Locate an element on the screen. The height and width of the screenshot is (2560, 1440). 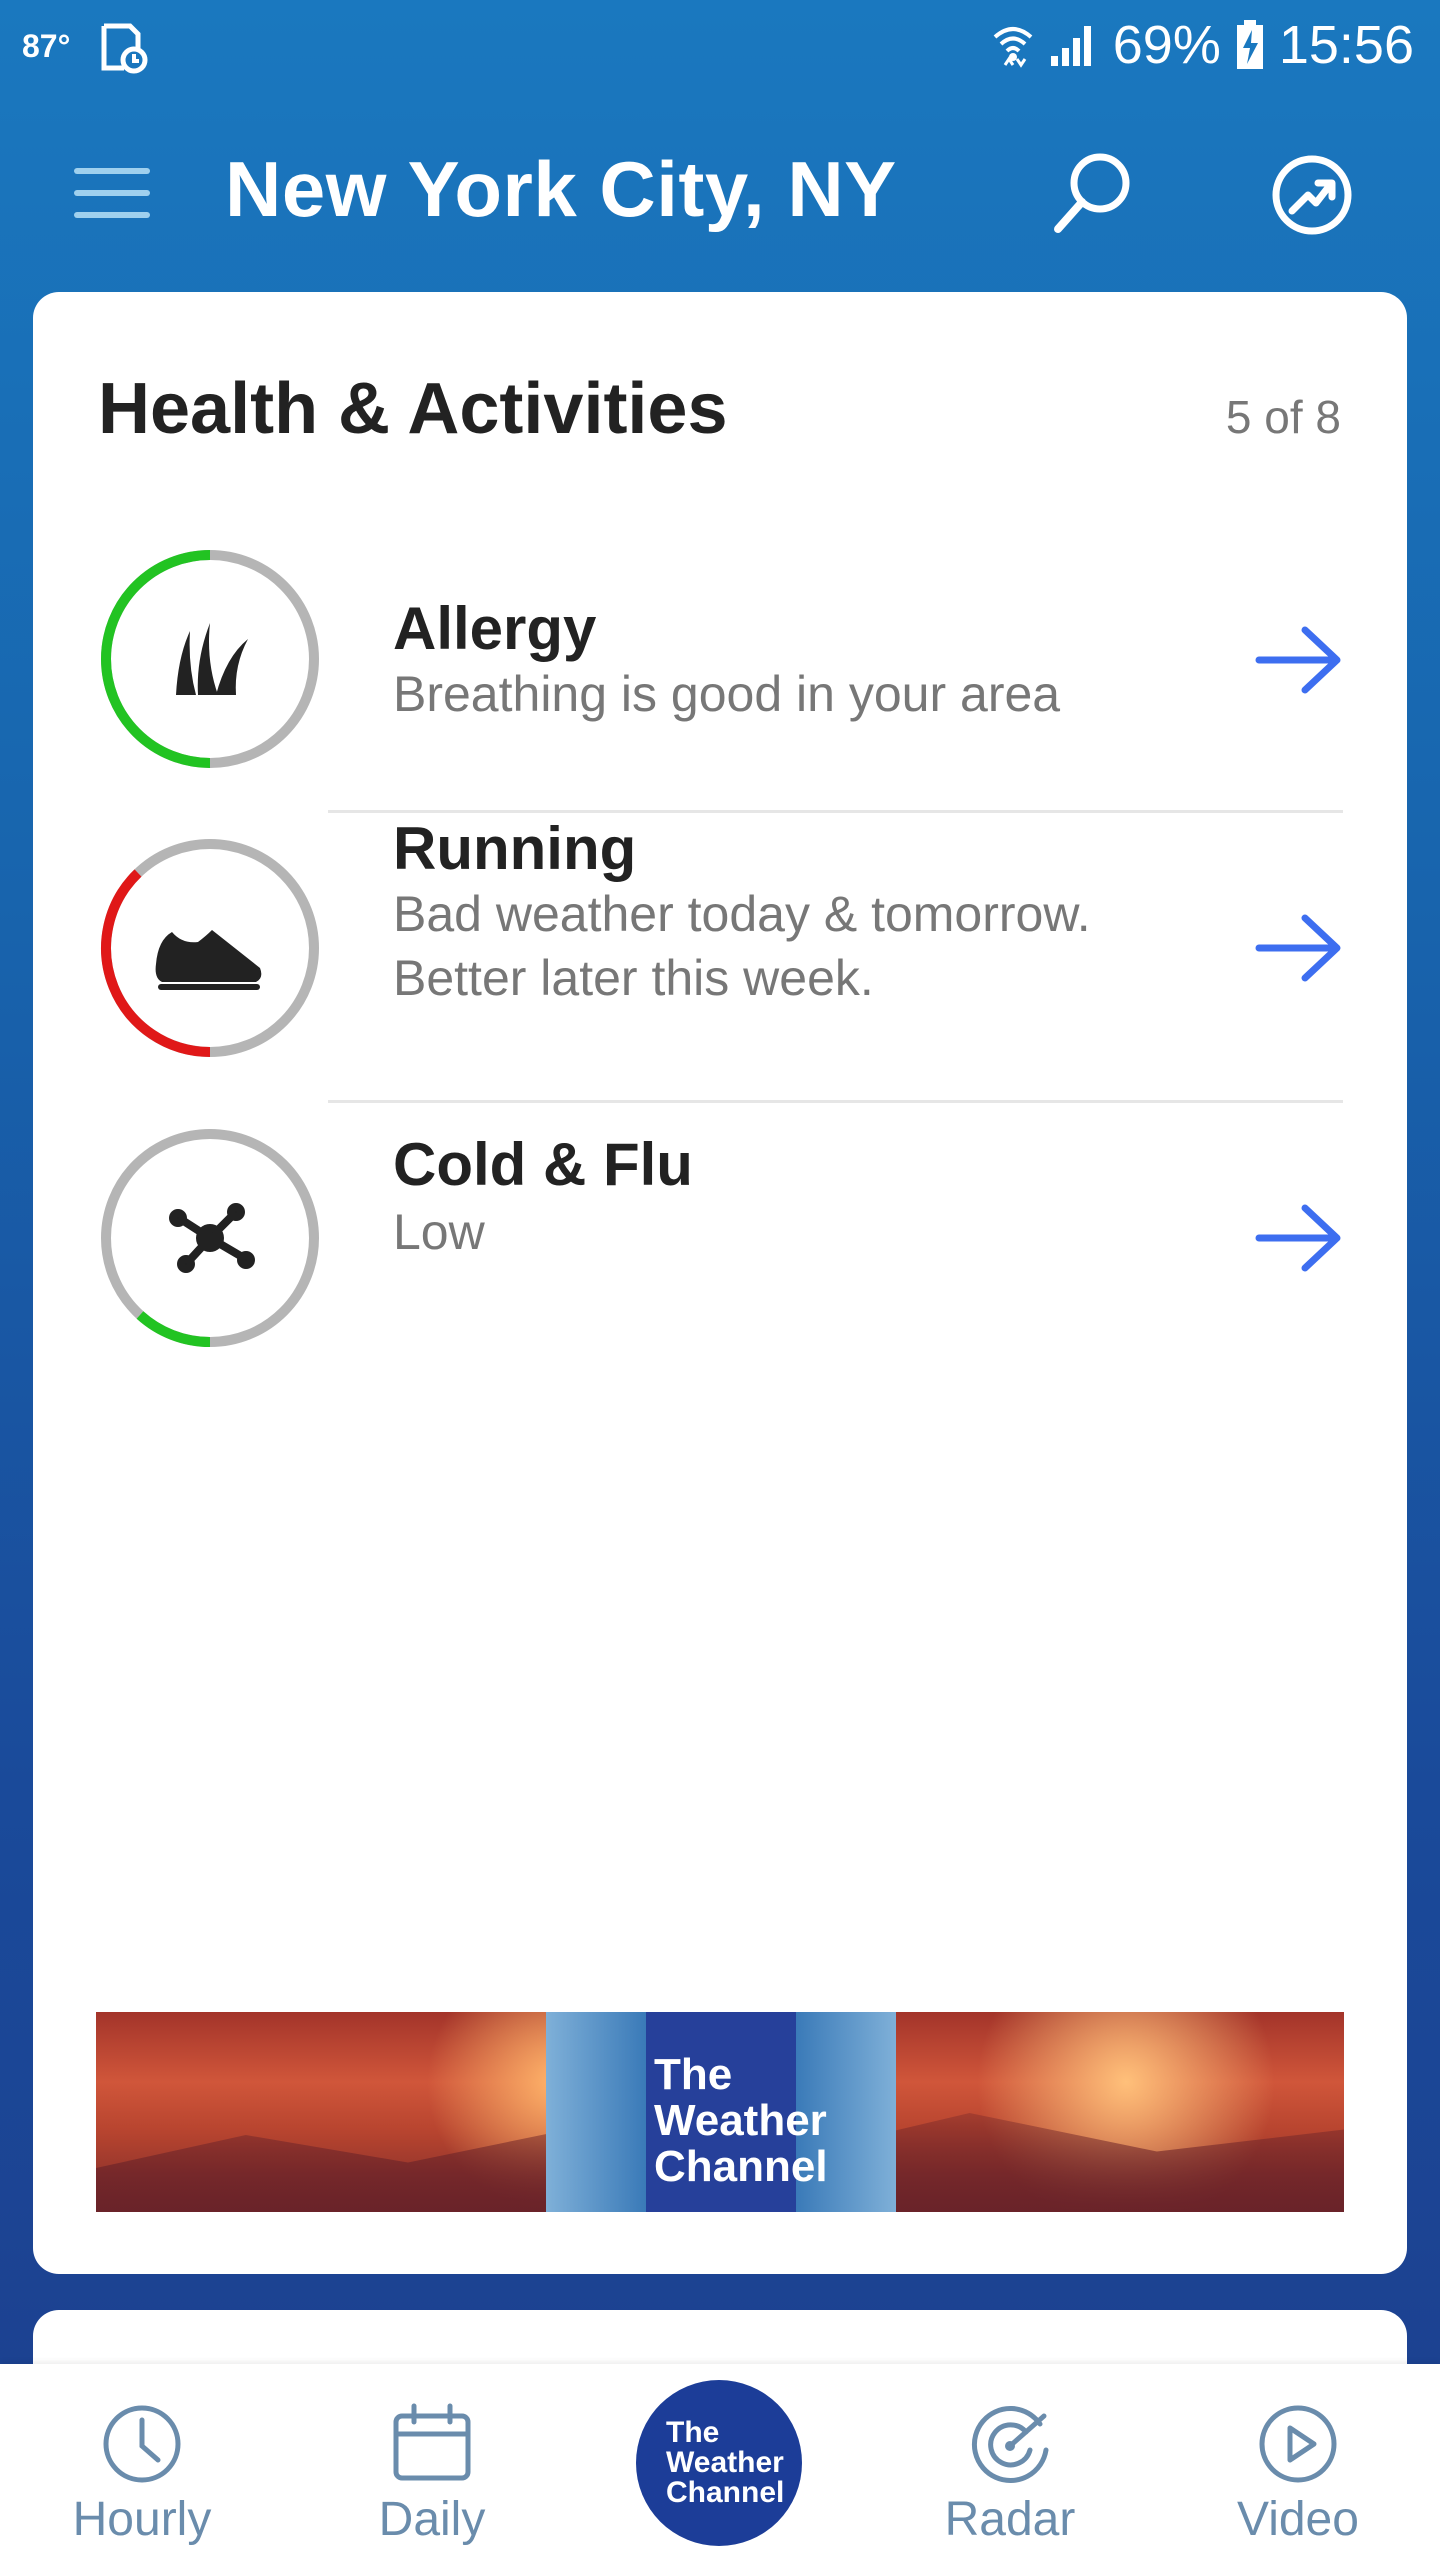
ad-logo-line: Channel is located at coordinates (741, 2166).